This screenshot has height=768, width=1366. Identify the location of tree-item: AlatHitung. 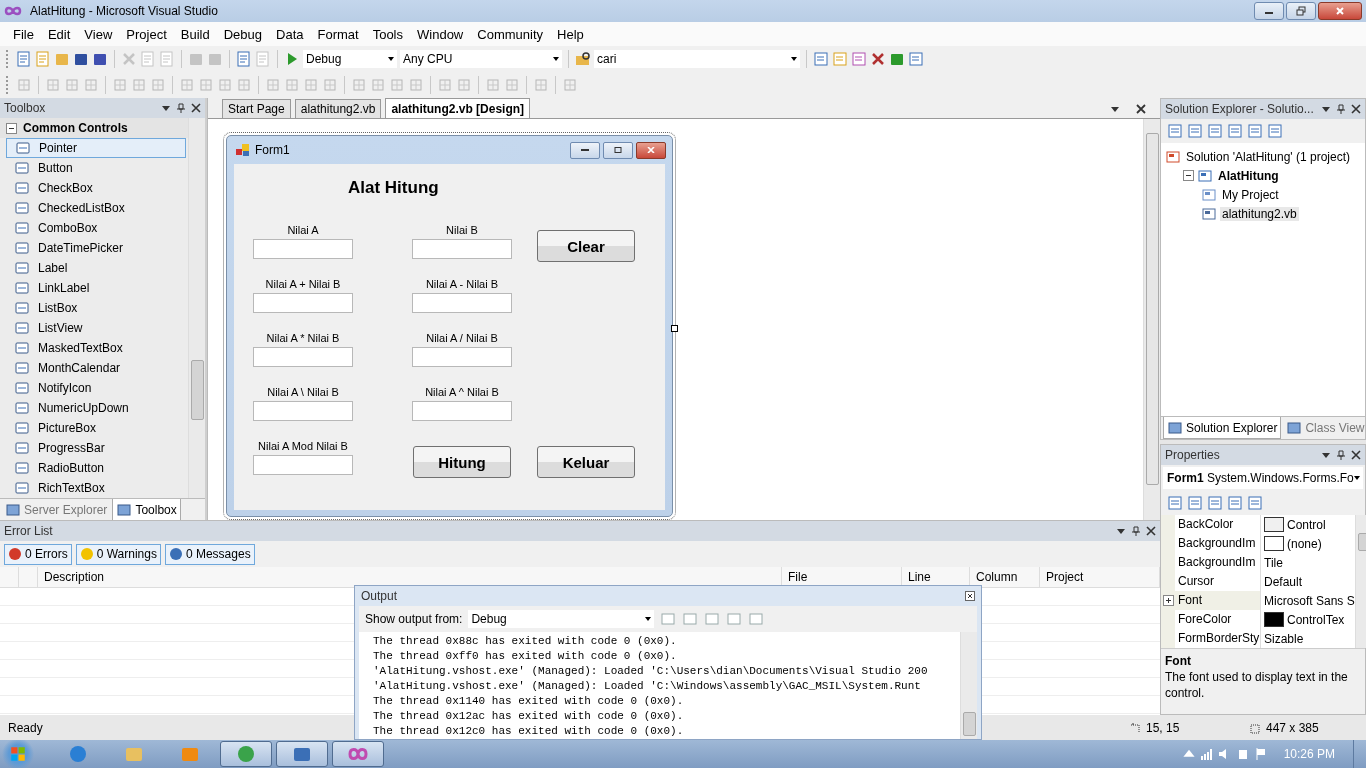
(1248, 175).